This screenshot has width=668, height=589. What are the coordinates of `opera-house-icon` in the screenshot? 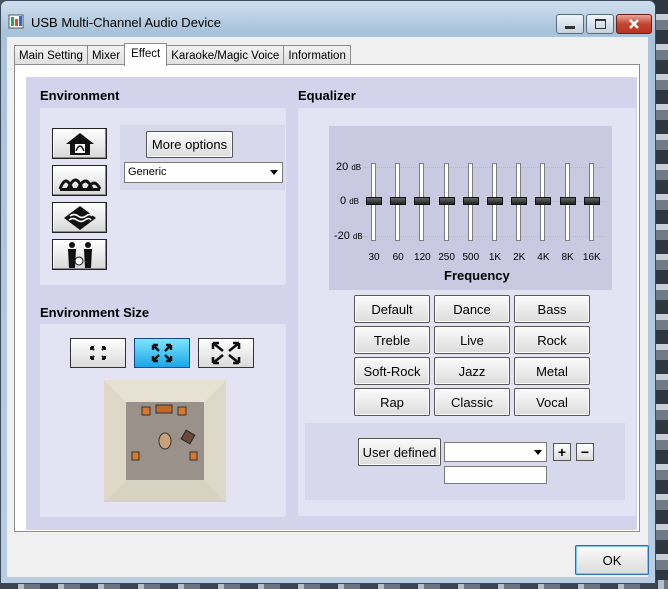 It's located at (79, 184).